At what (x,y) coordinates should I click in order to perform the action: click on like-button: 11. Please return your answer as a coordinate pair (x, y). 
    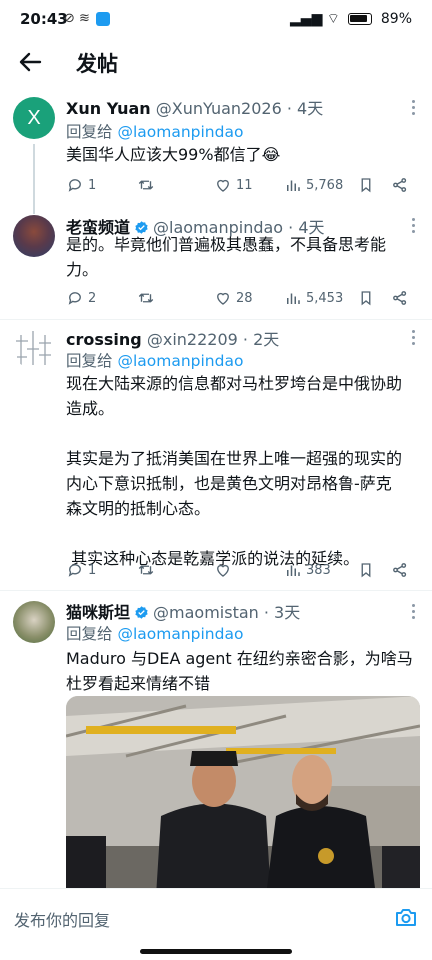
    Looking at the image, I should click on (233, 185).